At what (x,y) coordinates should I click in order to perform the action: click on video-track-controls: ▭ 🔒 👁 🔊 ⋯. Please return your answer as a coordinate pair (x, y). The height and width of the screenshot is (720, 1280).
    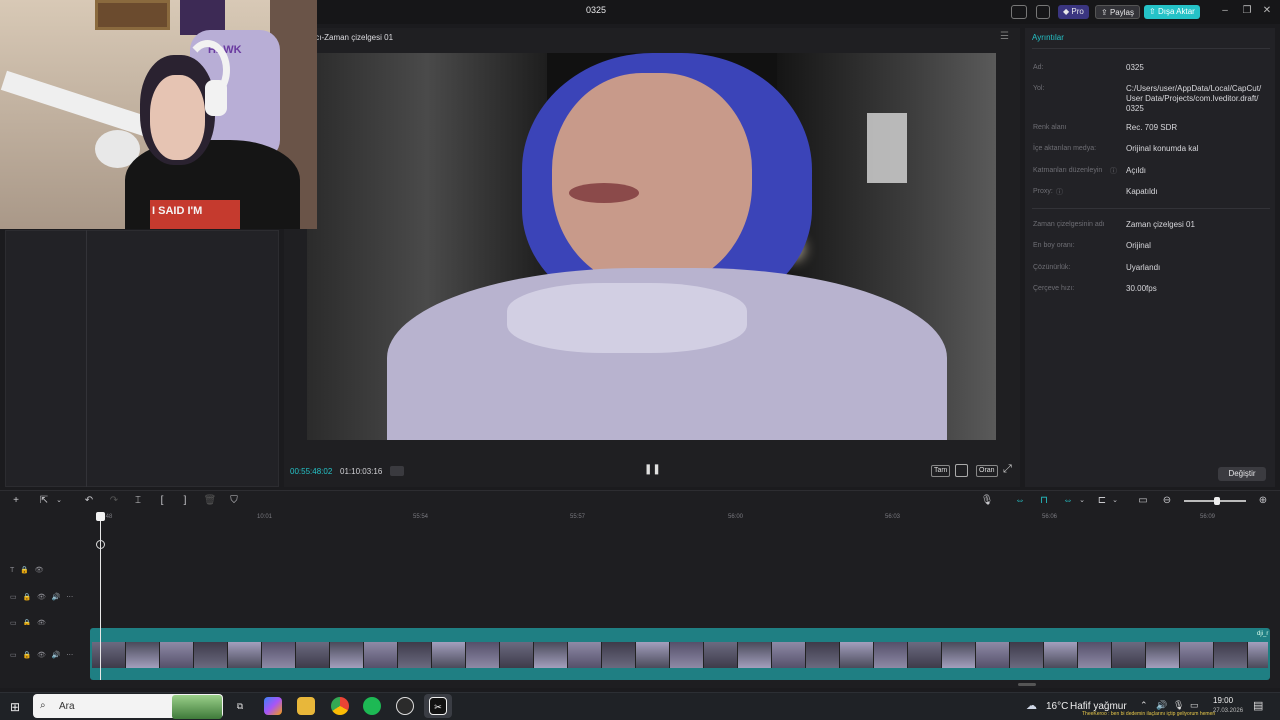
    Looking at the image, I should click on (41, 597).